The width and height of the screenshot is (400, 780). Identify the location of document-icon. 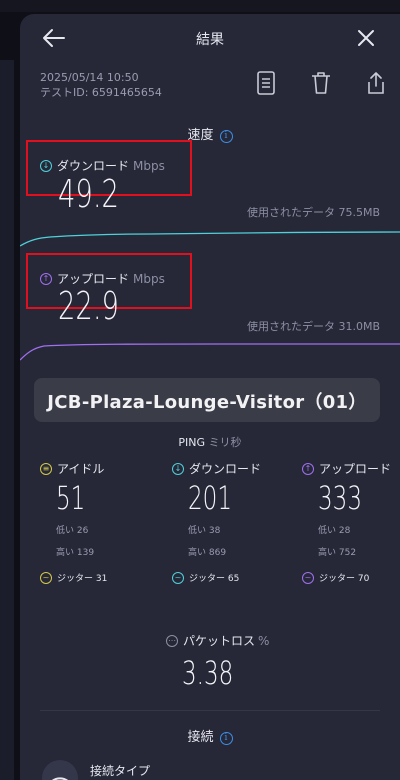
(266, 83).